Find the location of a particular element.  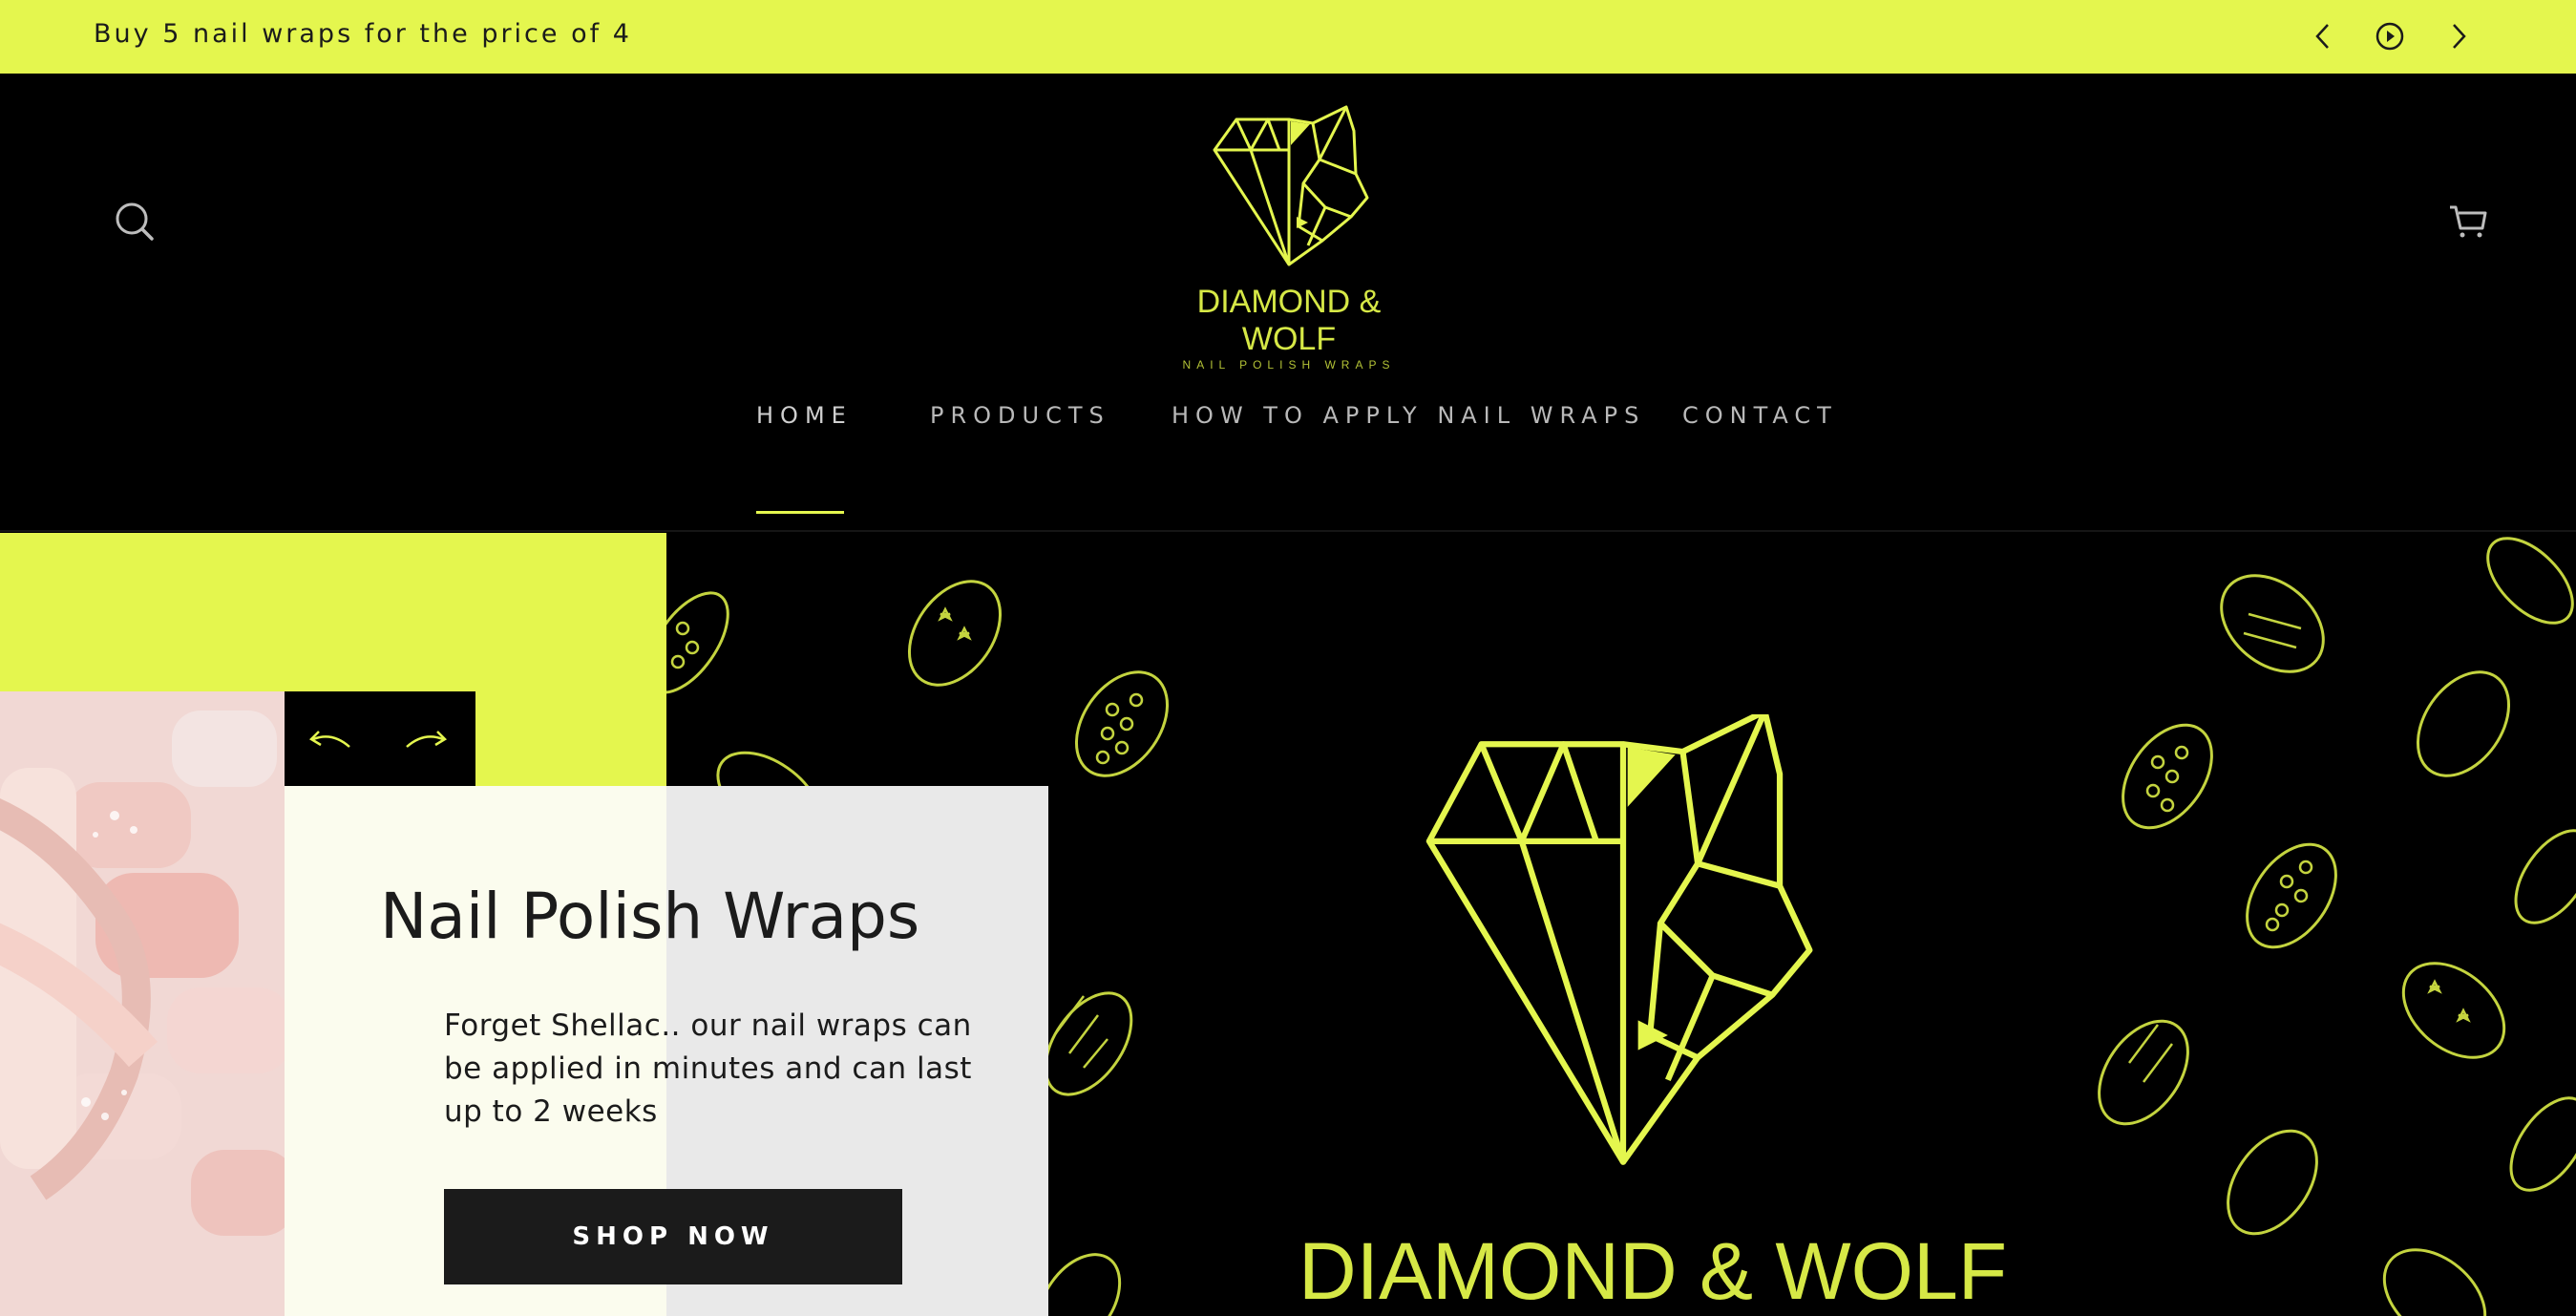

nav-item-contact: CONTACT is located at coordinates (1760, 415).